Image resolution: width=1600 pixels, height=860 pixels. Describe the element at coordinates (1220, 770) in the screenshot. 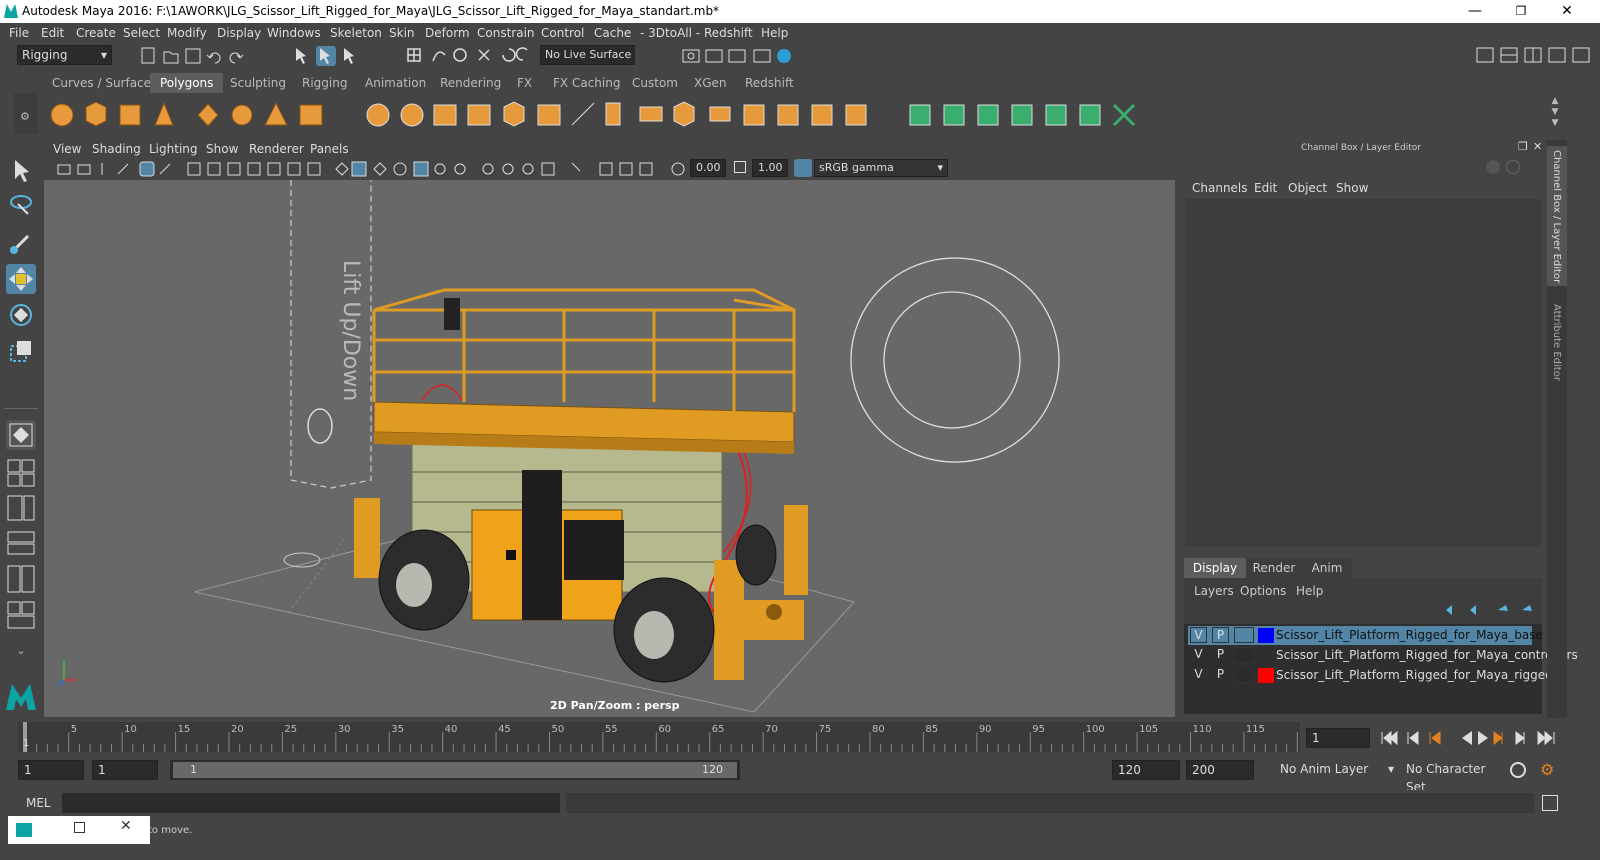

I see `scene-end-field: 200` at that location.